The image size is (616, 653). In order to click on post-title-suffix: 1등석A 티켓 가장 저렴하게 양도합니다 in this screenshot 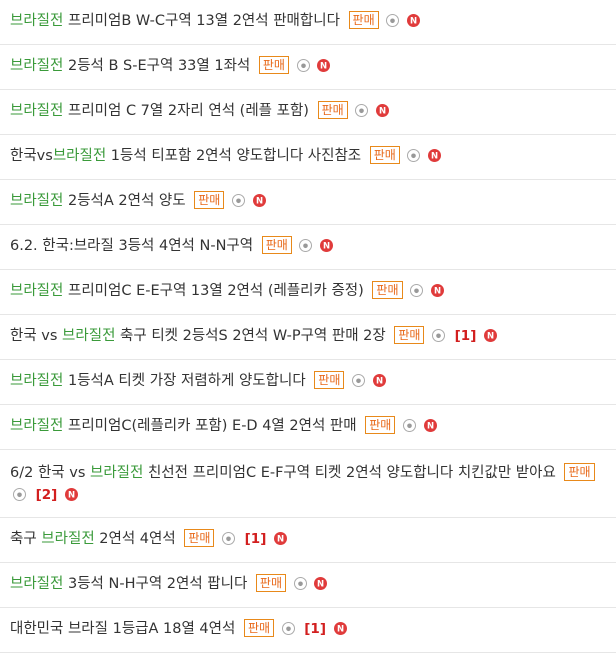, I will do `click(184, 381)`.